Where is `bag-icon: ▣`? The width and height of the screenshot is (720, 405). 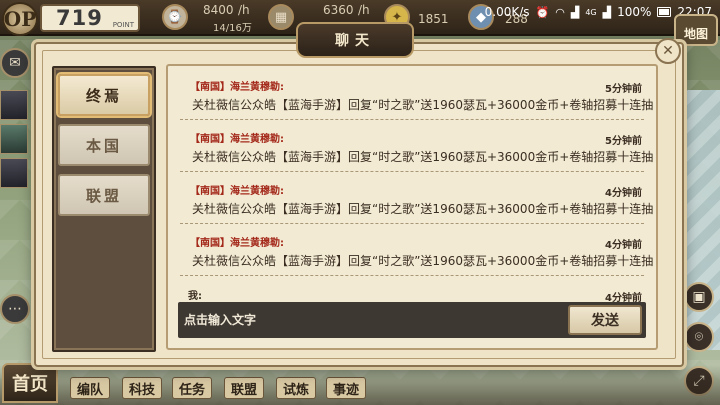 bag-icon: ▣ is located at coordinates (699, 297).